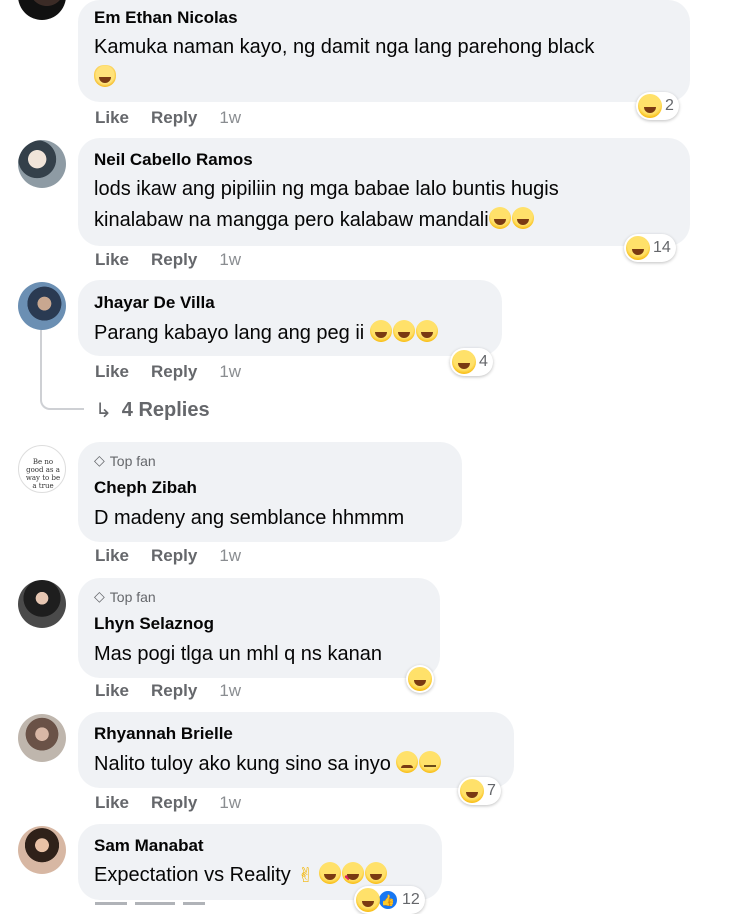 The height and width of the screenshot is (914, 750). I want to click on reaction-summary, so click(420, 679).